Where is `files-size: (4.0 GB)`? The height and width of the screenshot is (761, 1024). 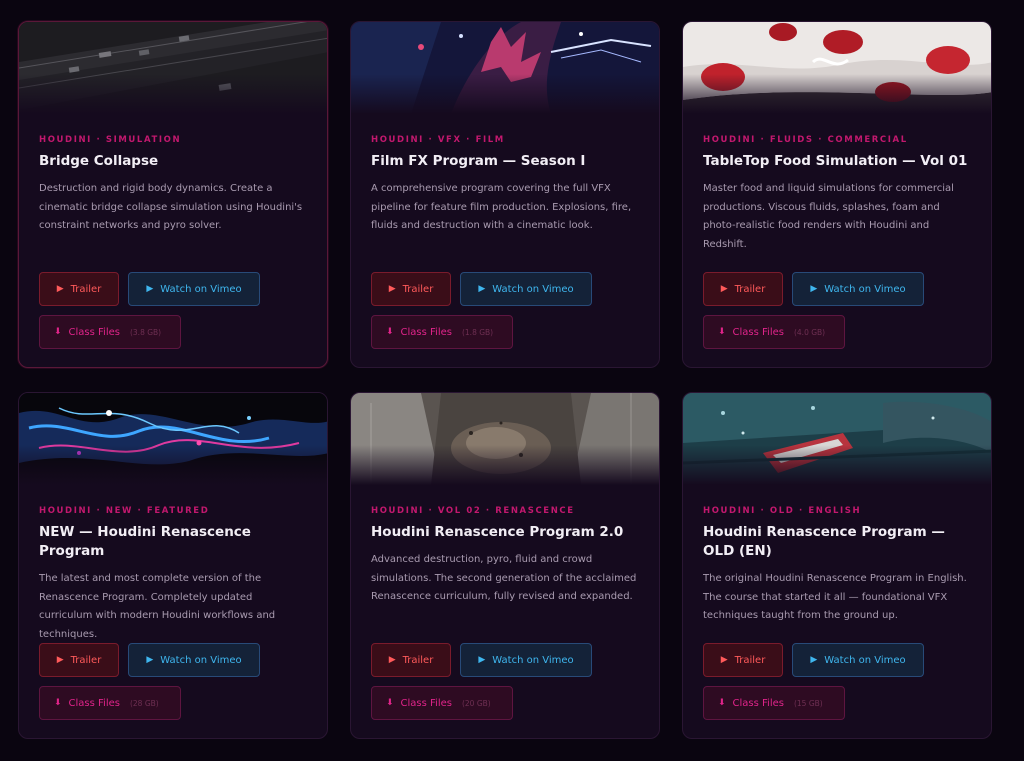 files-size: (4.0 GB) is located at coordinates (809, 332).